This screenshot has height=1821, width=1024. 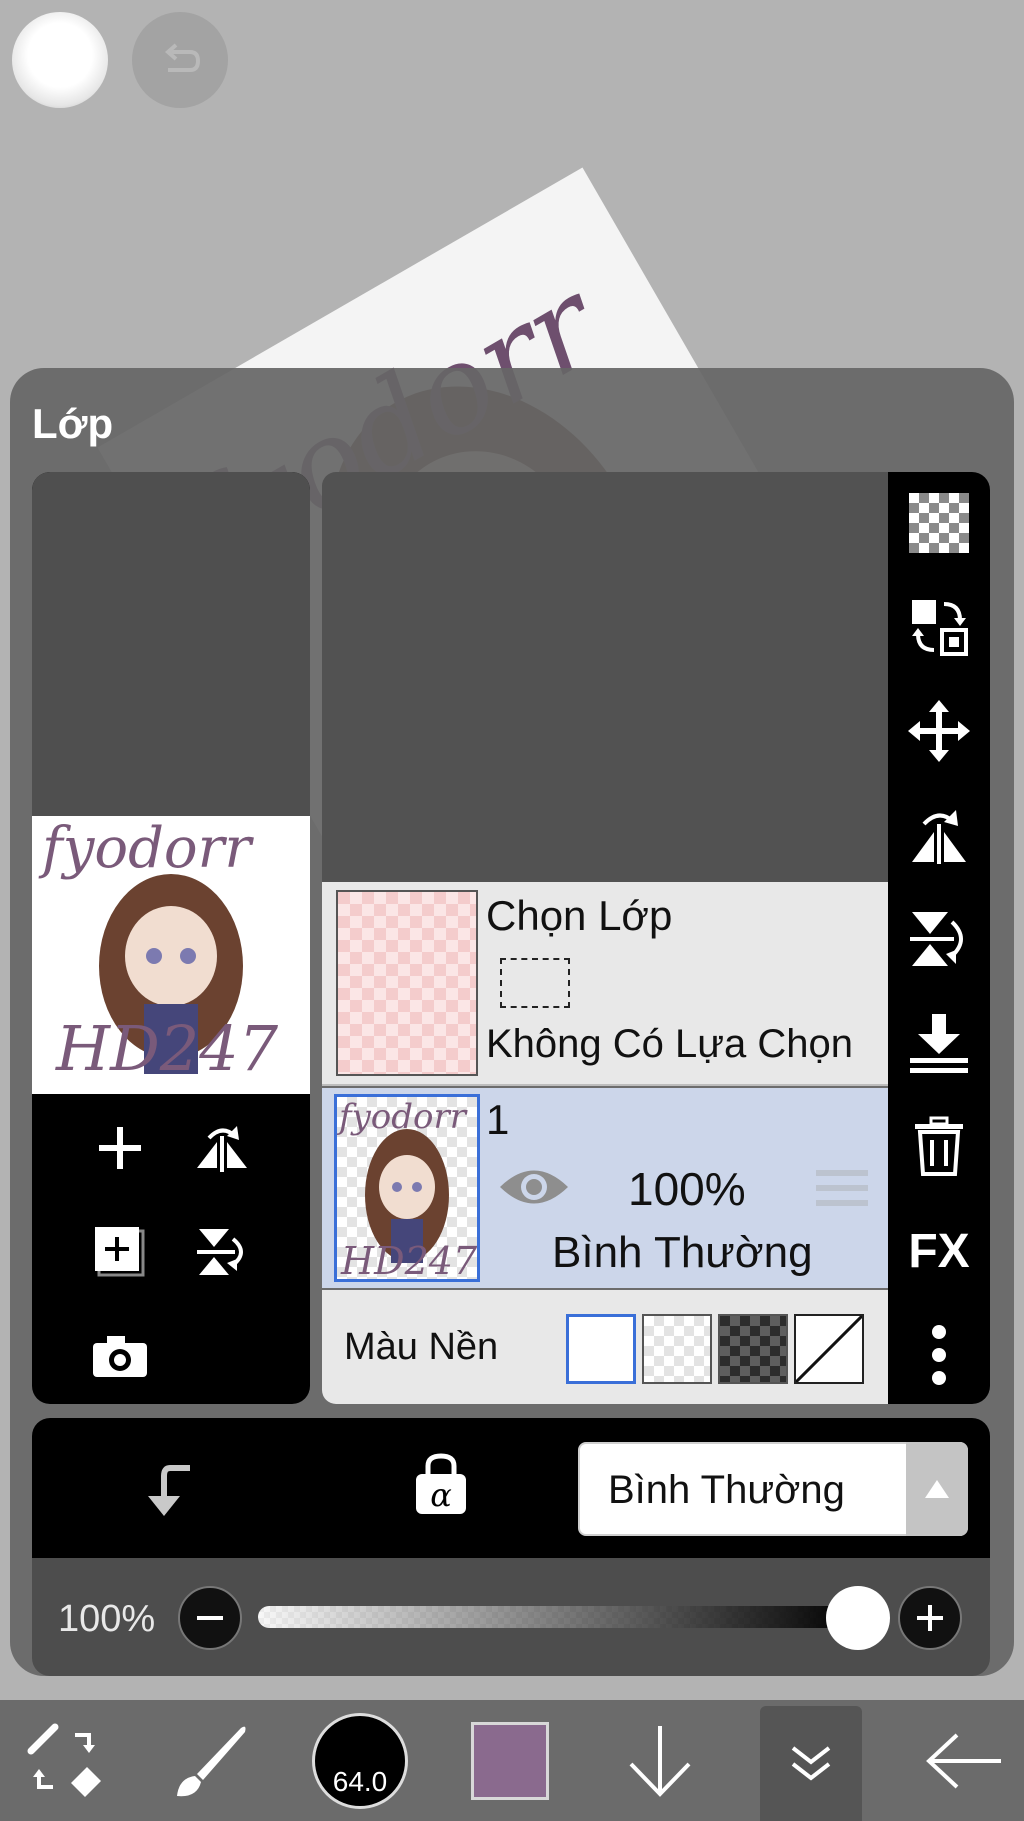 I want to click on brush-tool-button, so click(x=210, y=1760).